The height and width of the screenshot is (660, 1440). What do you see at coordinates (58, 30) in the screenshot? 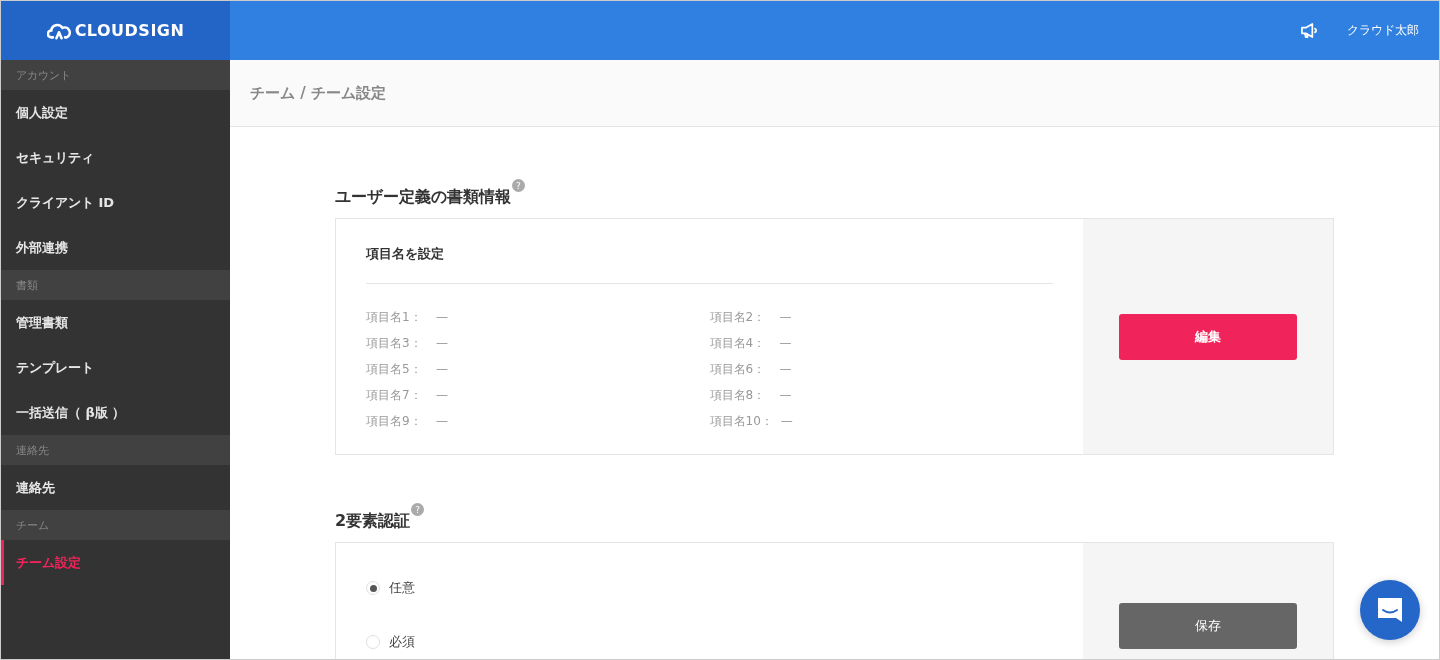
I see `cloud-icon` at bounding box center [58, 30].